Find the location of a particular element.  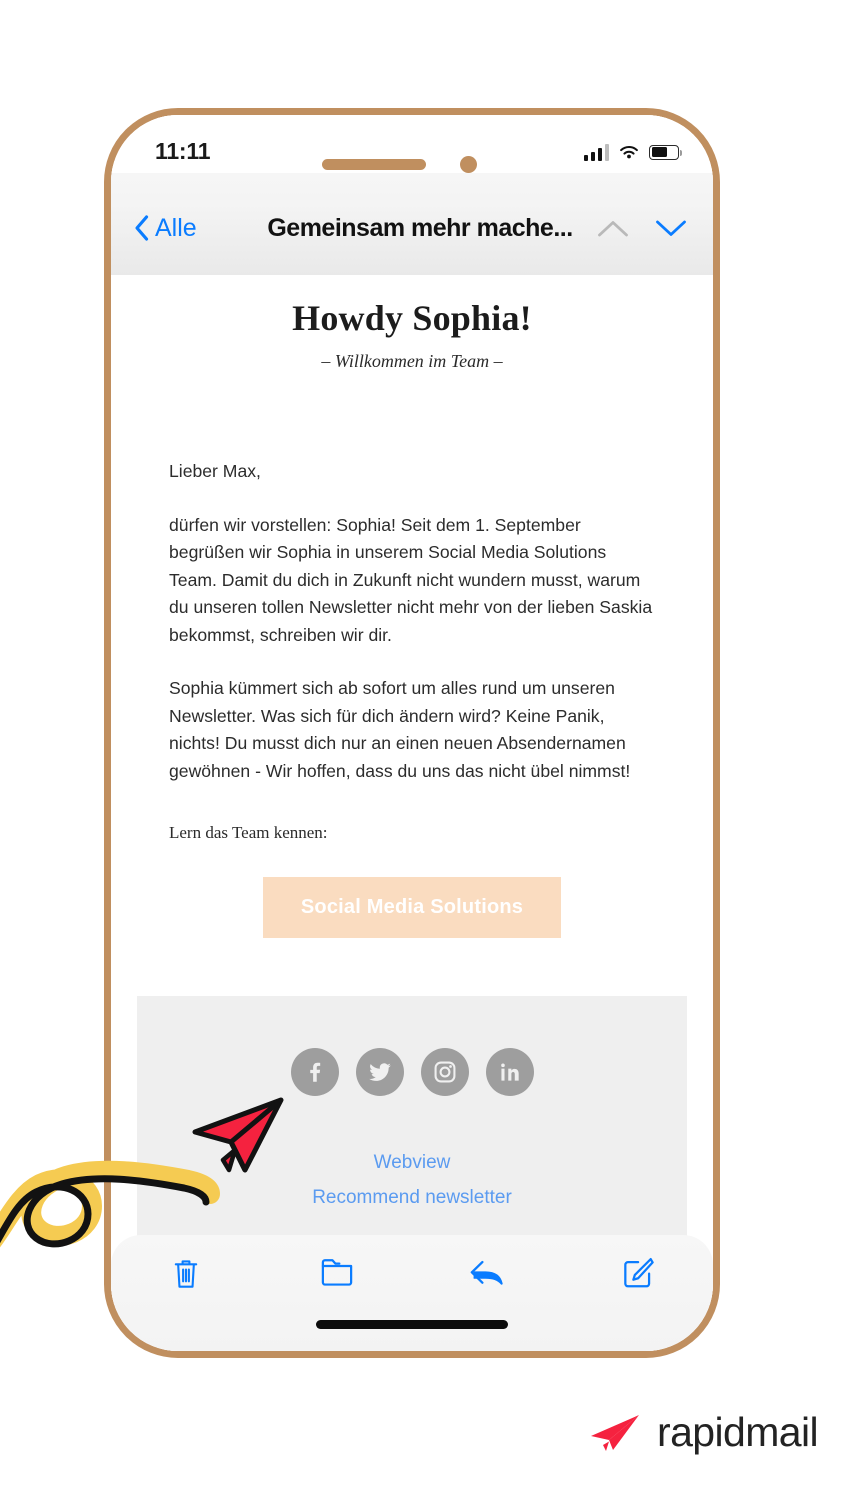

volume-down-button is located at coordinates (107, 531).